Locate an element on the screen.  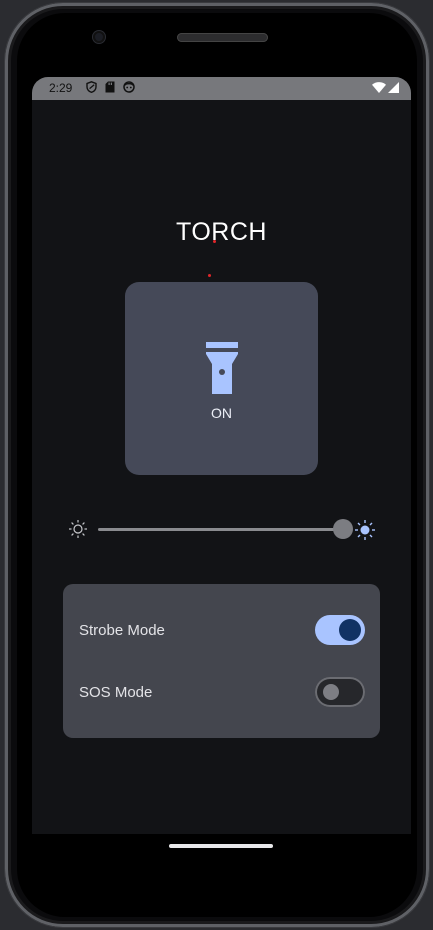
torch-toggle-button: ON is located at coordinates (221, 378).